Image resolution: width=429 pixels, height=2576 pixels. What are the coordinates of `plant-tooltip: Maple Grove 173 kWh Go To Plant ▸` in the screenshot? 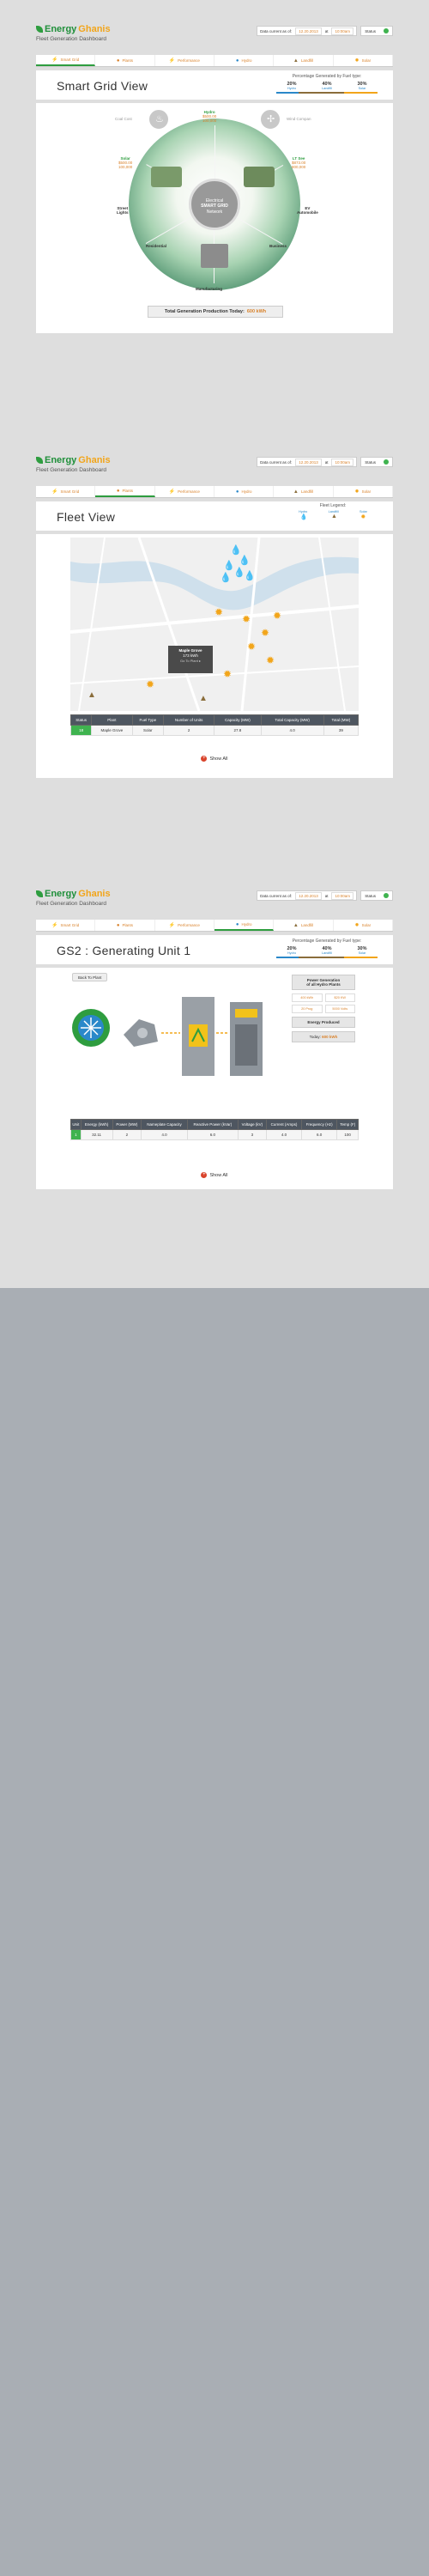 It's located at (190, 660).